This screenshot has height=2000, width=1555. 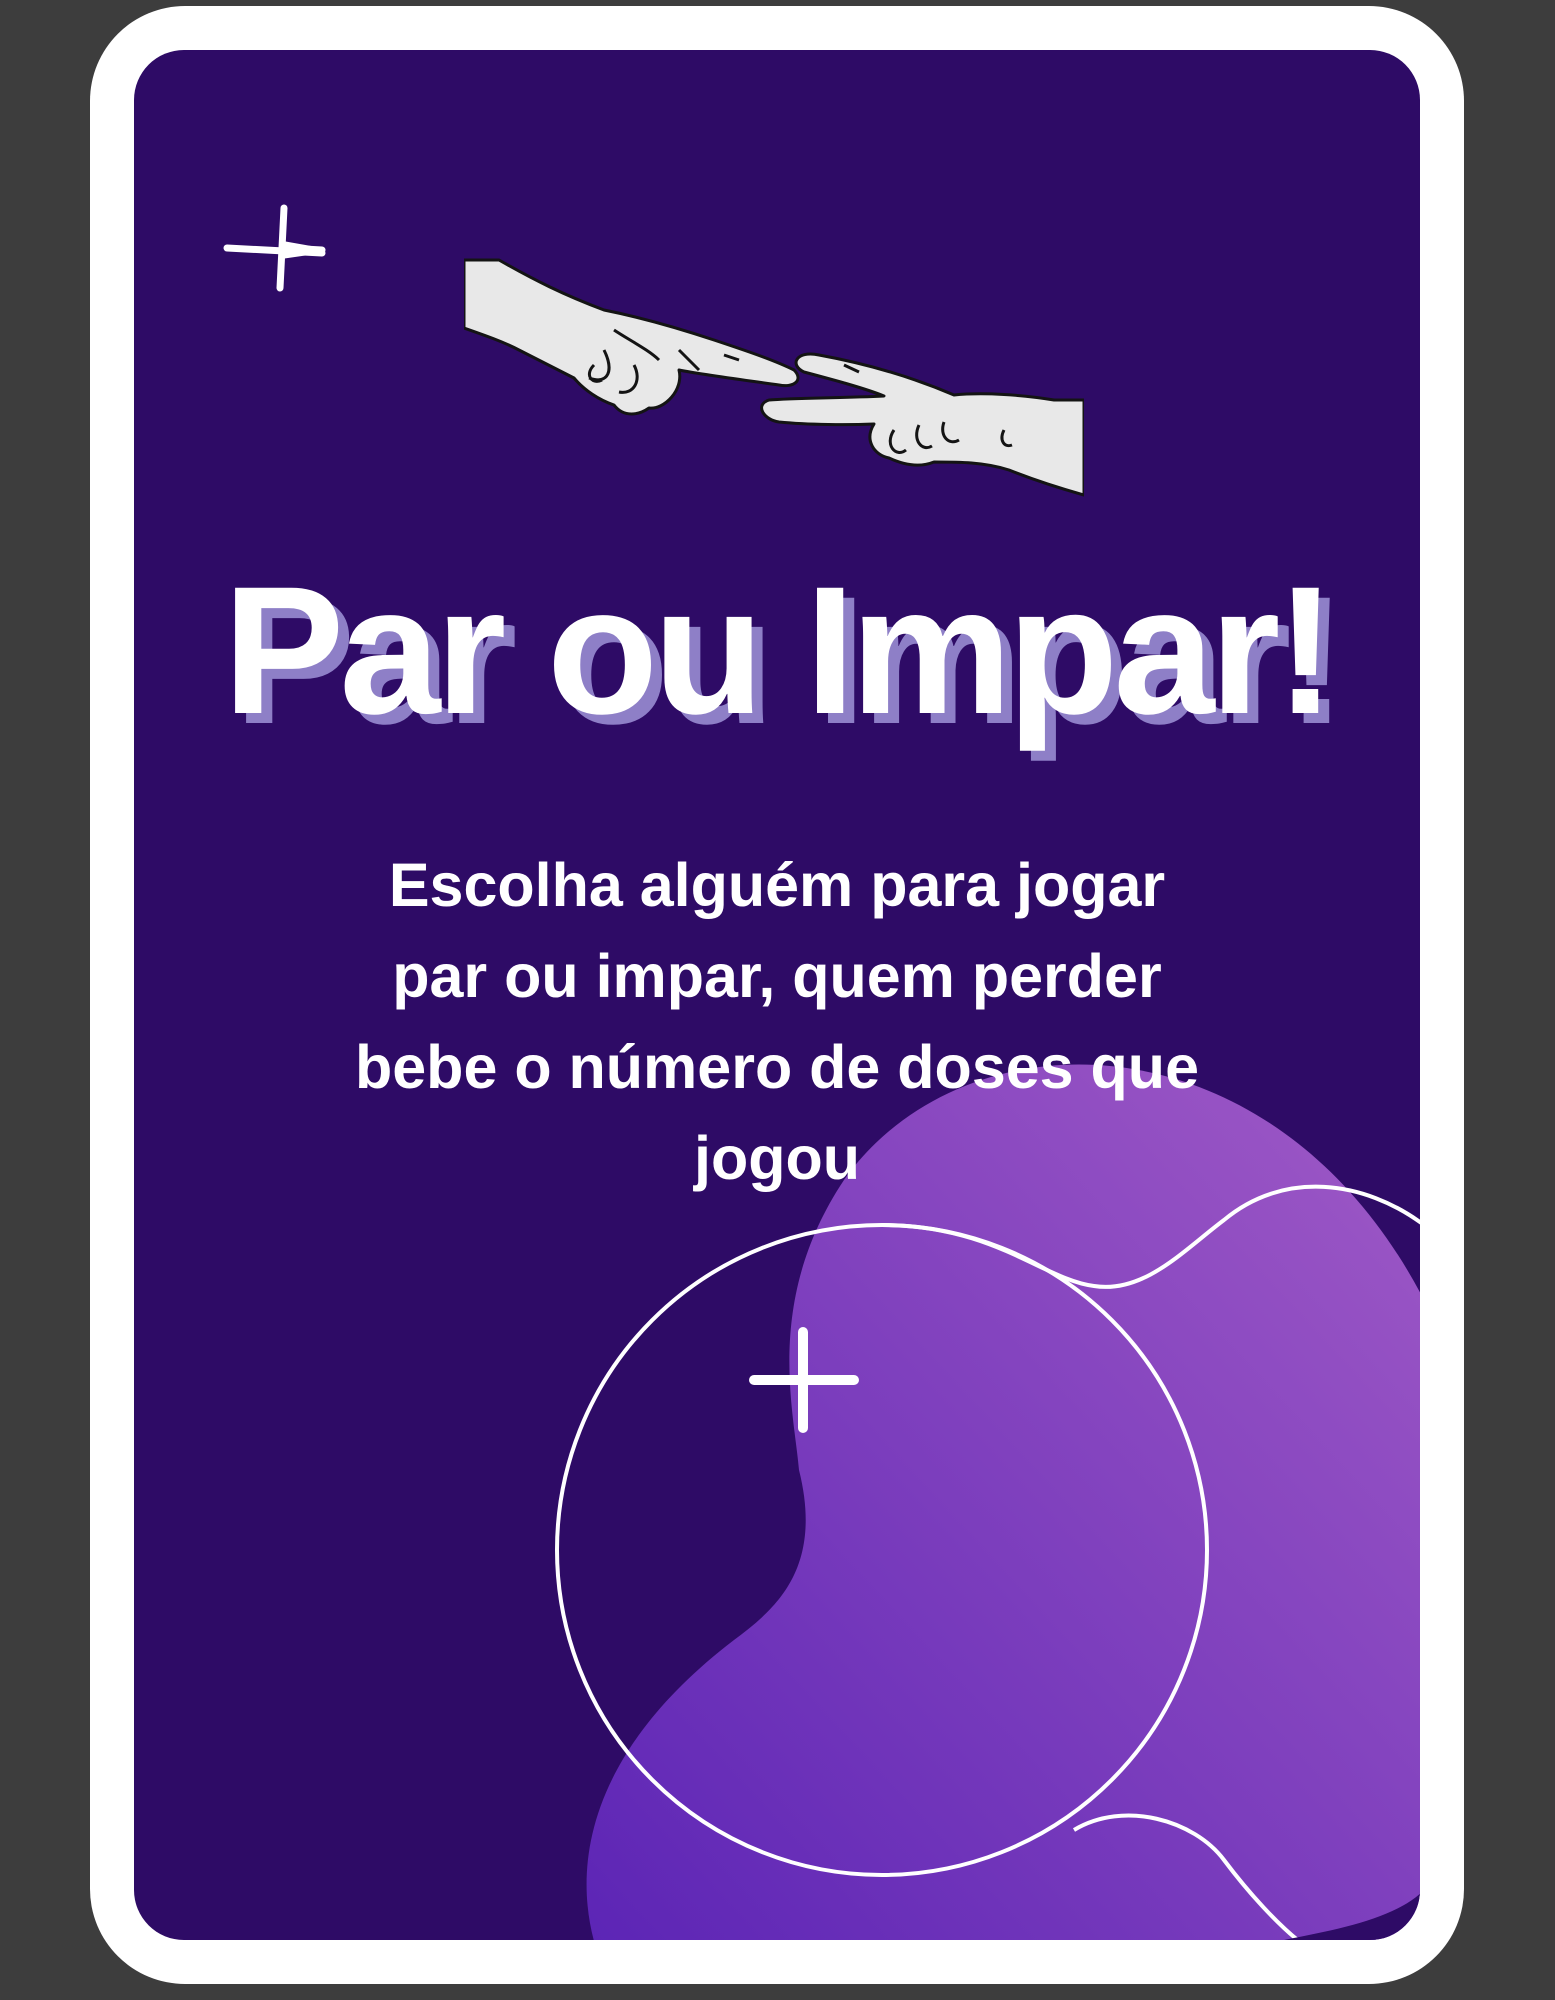 I want to click on hands-illustration, so click(x=774, y=377).